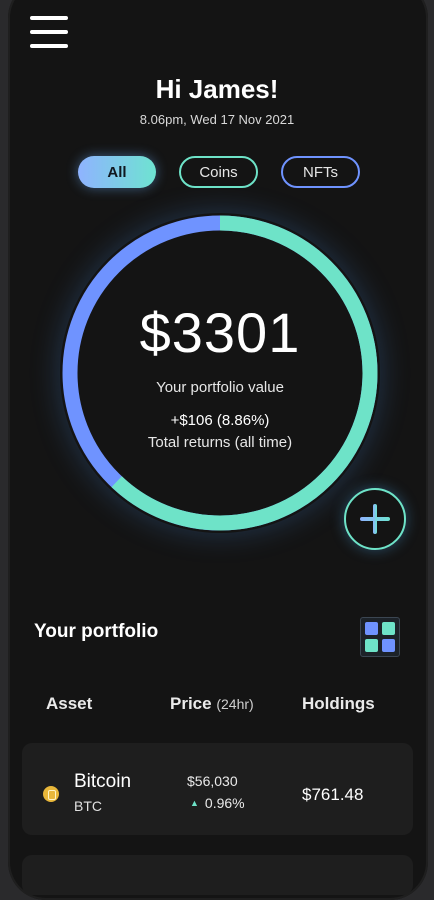  What do you see at coordinates (103, 781) in the screenshot?
I see `asset-name: Bitcoin` at bounding box center [103, 781].